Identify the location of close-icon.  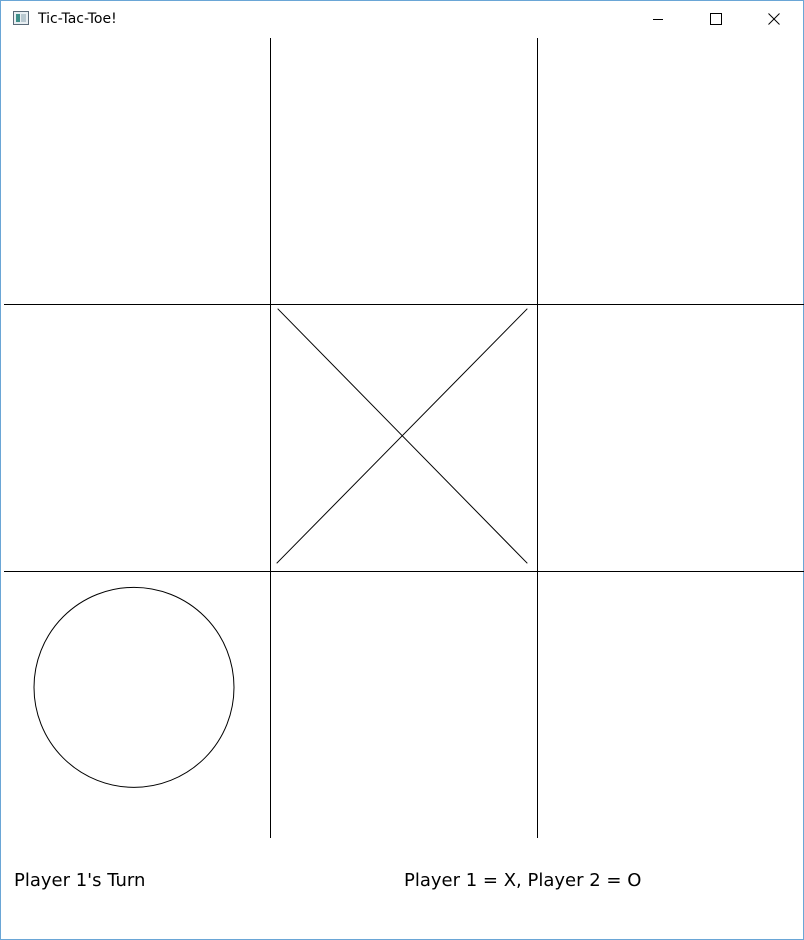
(774, 19).